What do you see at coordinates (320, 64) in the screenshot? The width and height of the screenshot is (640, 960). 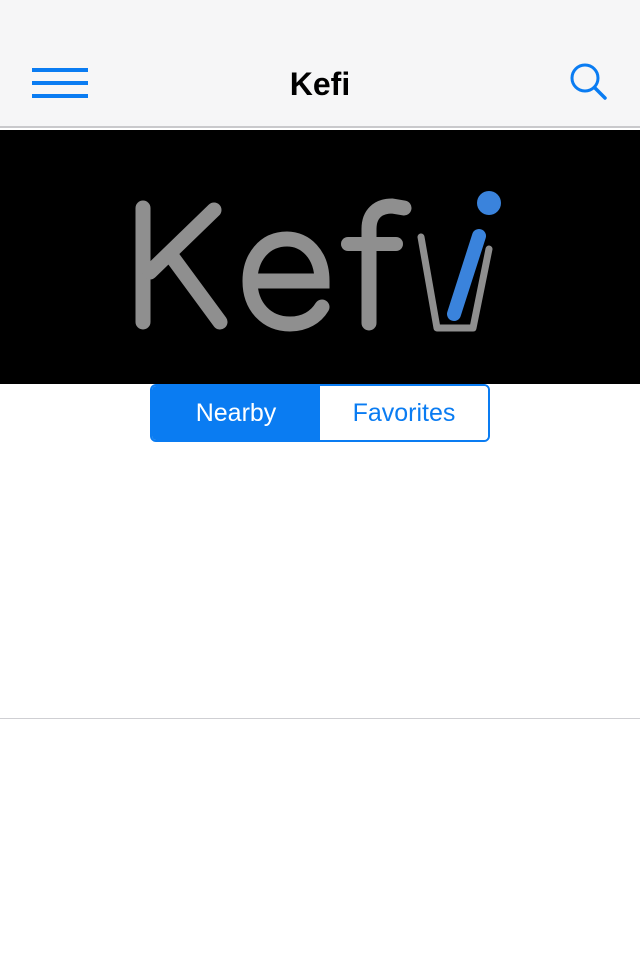 I see `navigation-bar: Kefi` at bounding box center [320, 64].